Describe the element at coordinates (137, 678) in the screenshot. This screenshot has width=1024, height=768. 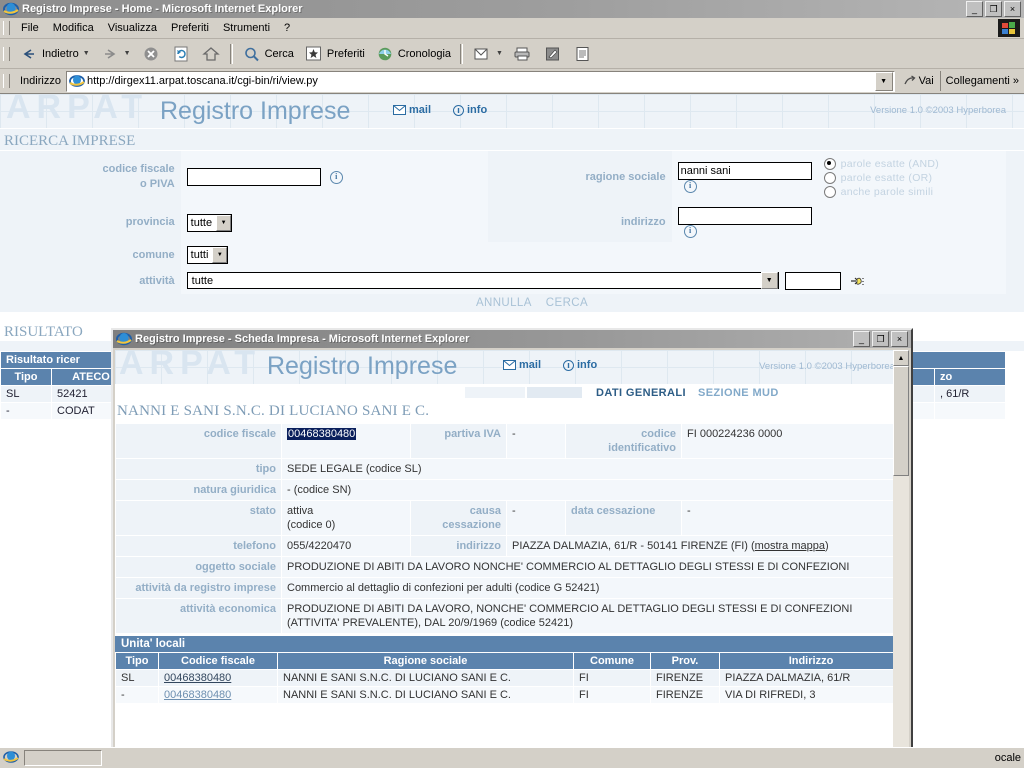
I see `unita-cell-tipo-1: SL` at that location.